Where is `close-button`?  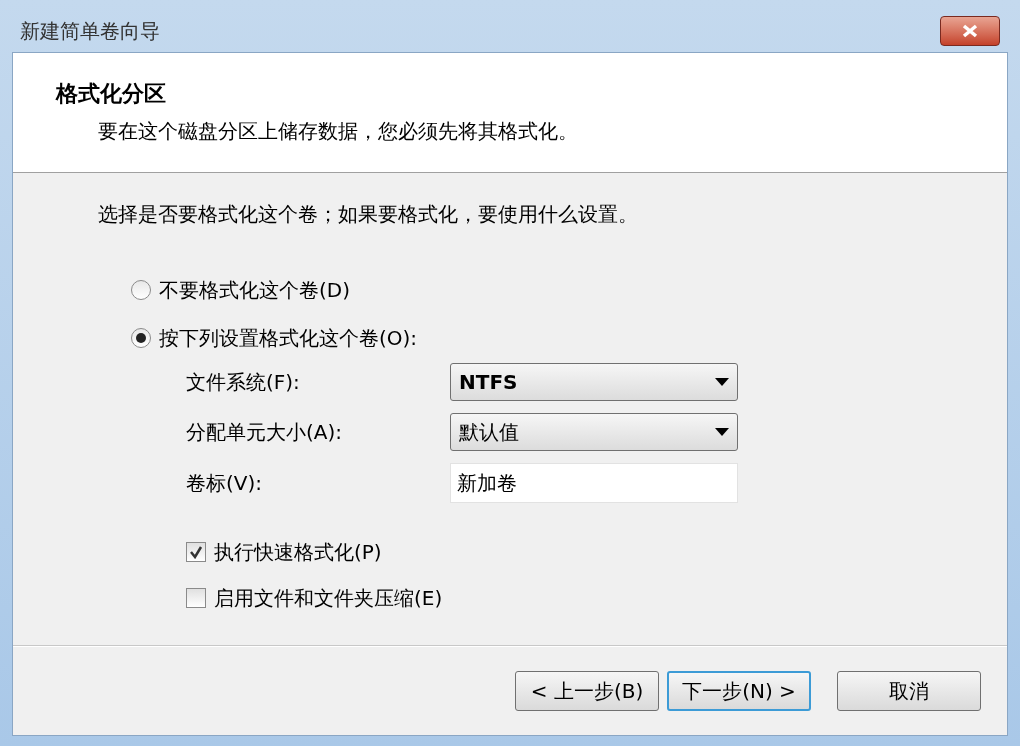
close-button is located at coordinates (970, 31).